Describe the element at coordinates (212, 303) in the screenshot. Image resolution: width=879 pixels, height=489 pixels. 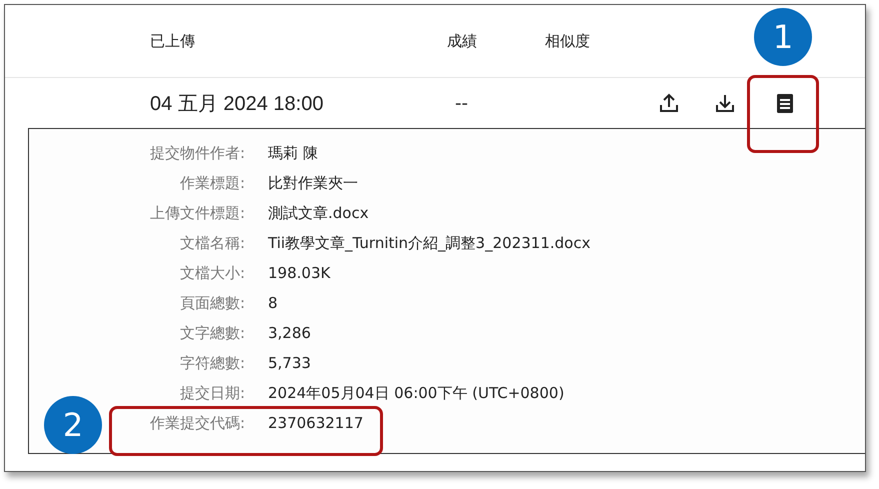
I see `detail-label: 頁面總數:` at that location.